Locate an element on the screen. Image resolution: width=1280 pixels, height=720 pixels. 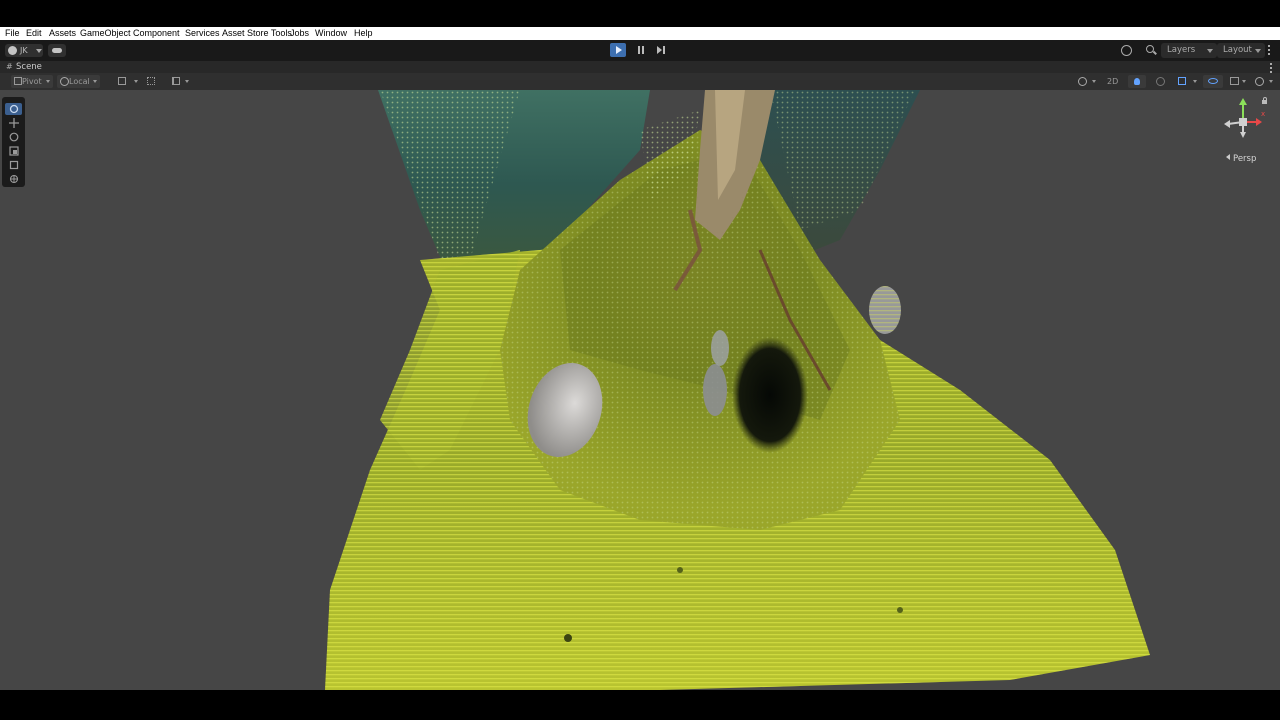
scene-toolbar: Pivot Local 2D is located at coordinates (640, 81).